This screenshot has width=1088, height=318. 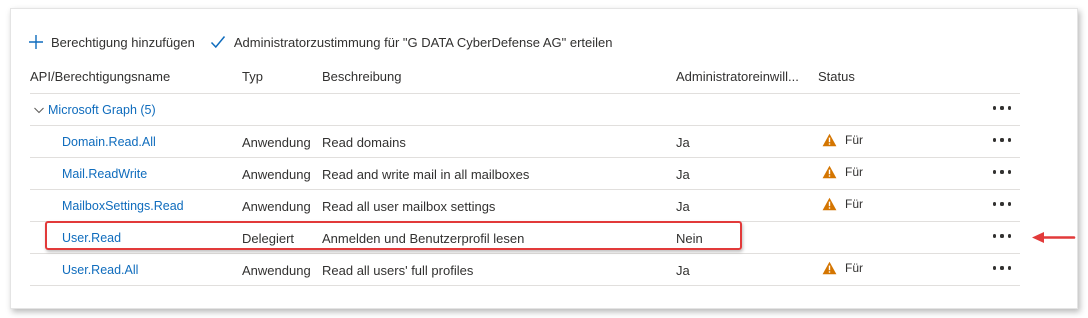 What do you see at coordinates (36, 42) in the screenshot?
I see `plus-icon` at bounding box center [36, 42].